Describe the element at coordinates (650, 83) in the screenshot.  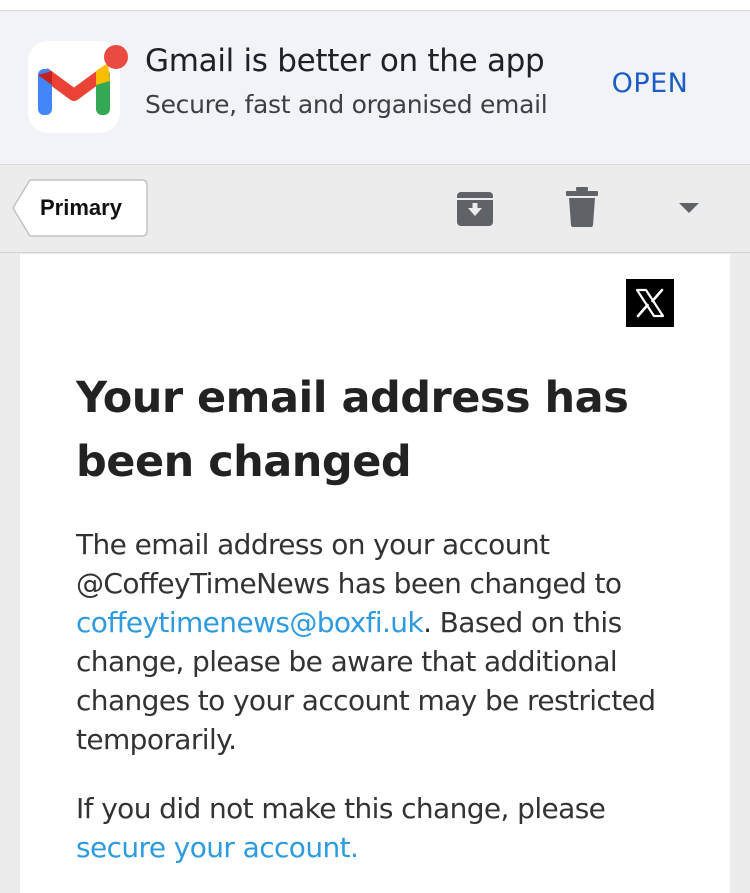
I see `open-app-button: OPEN` at that location.